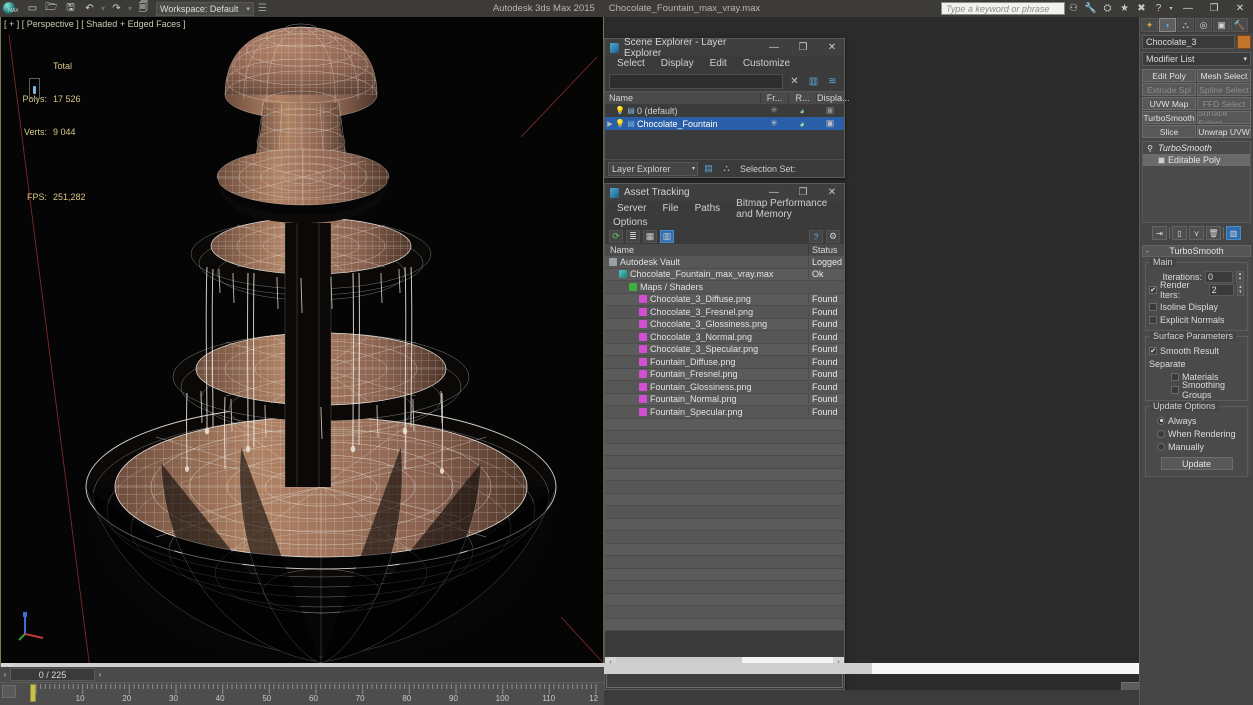 The width and height of the screenshot is (1253, 705). Describe the element at coordinates (1196, 160) in the screenshot. I see `modifier-stack-item: Editable Poly` at that location.